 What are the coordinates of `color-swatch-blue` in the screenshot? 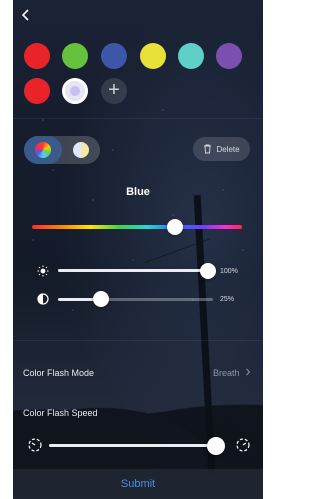 It's located at (114, 56).